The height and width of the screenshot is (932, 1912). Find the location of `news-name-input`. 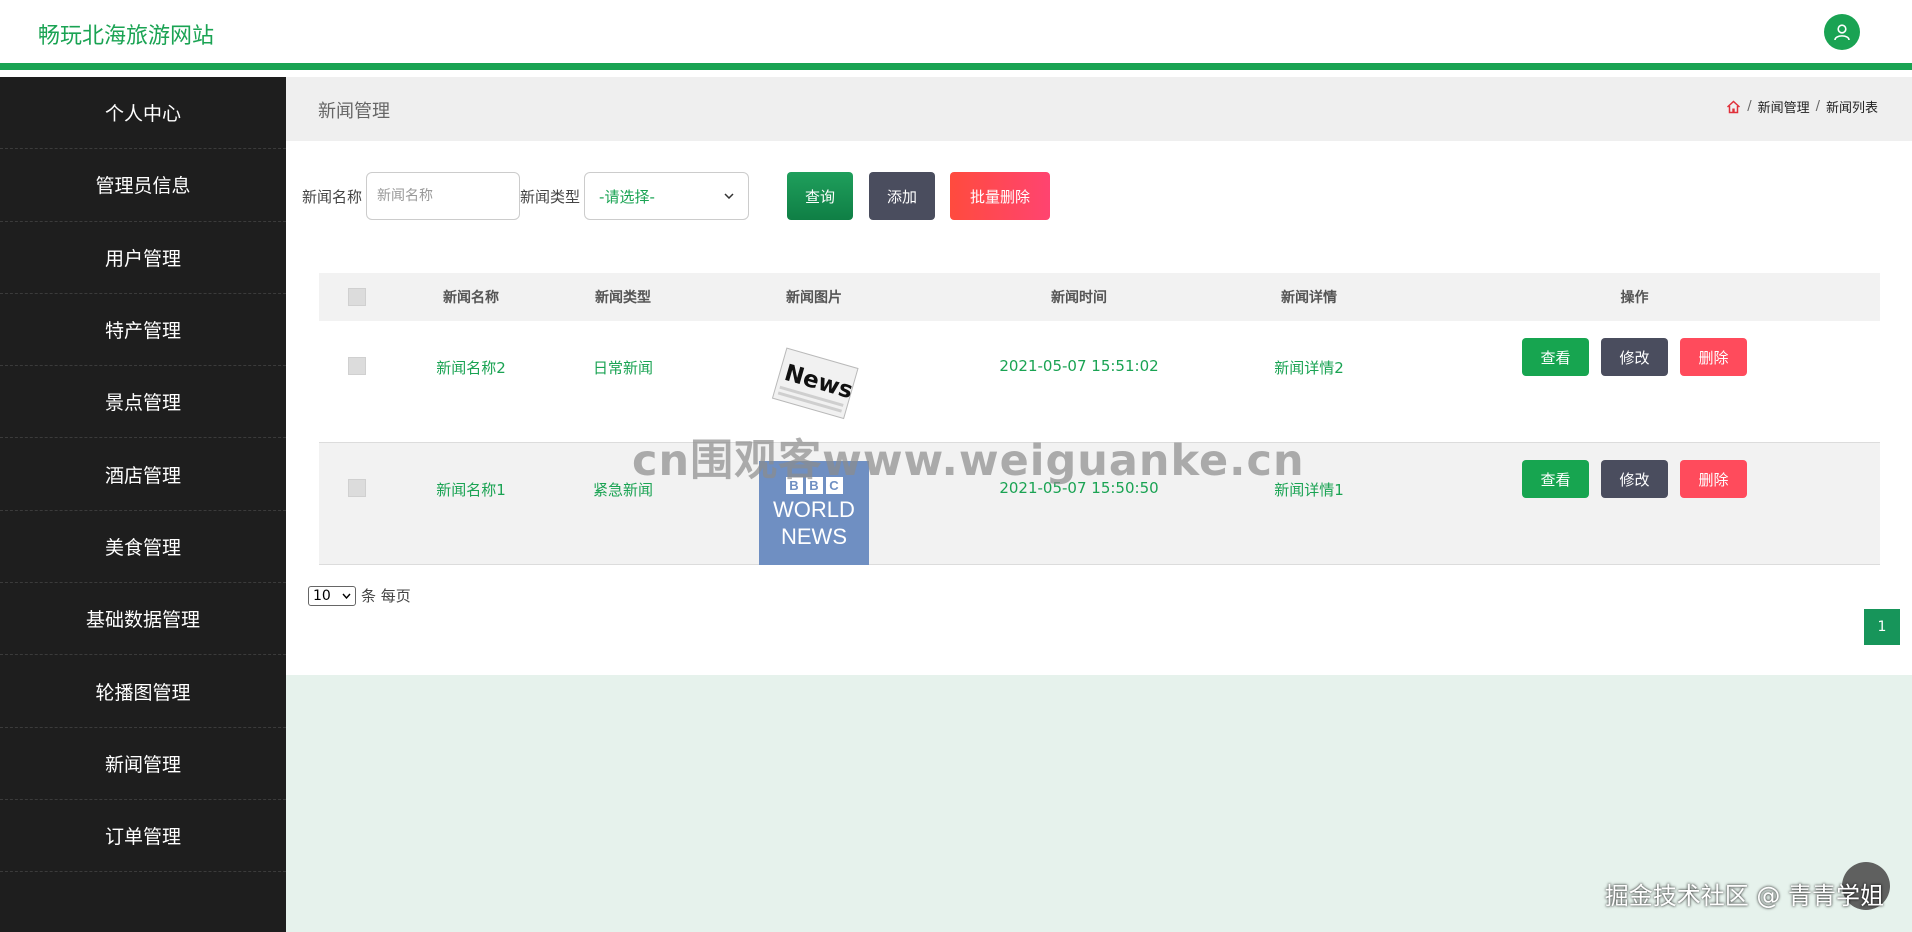

news-name-input is located at coordinates (443, 196).